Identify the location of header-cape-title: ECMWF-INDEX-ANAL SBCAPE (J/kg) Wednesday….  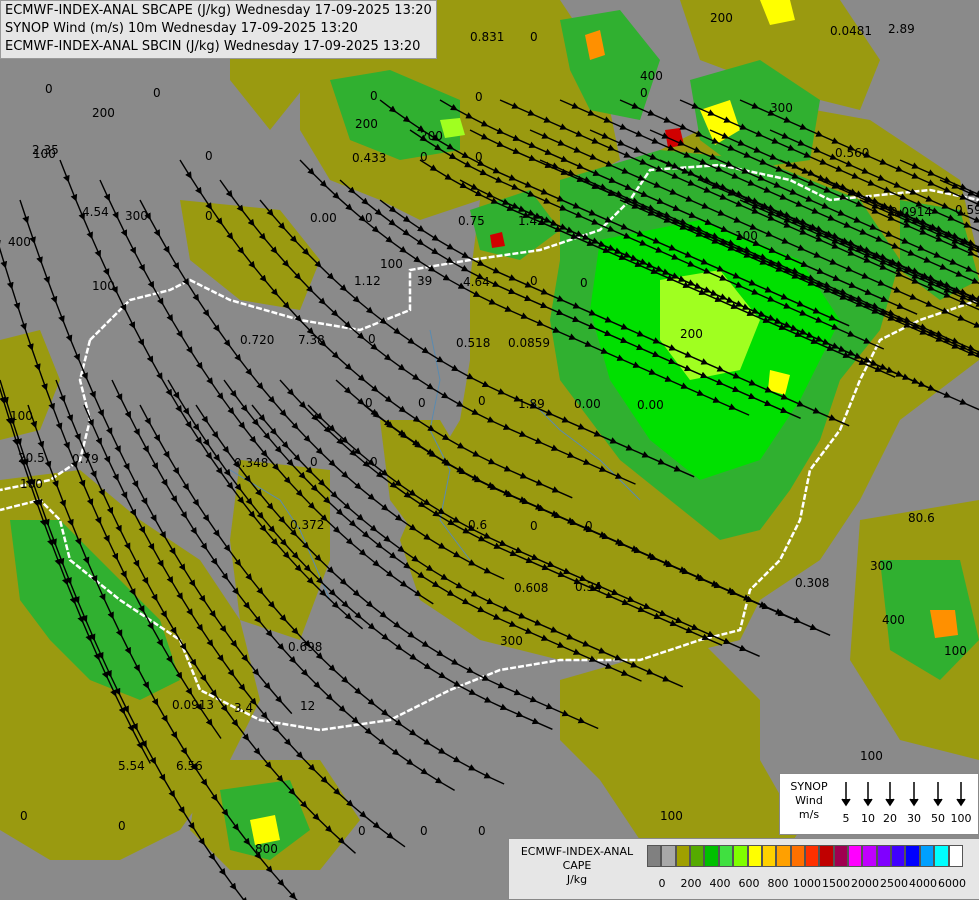
(218, 10).